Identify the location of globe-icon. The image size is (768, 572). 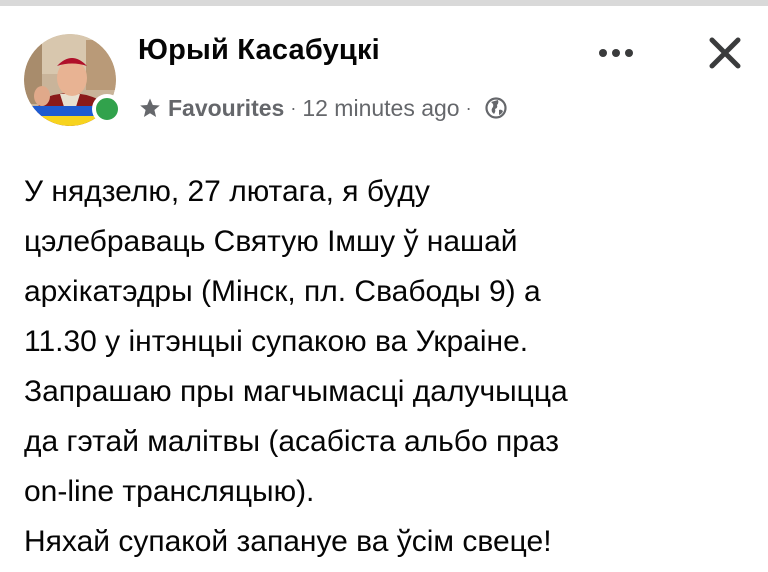
(496, 108).